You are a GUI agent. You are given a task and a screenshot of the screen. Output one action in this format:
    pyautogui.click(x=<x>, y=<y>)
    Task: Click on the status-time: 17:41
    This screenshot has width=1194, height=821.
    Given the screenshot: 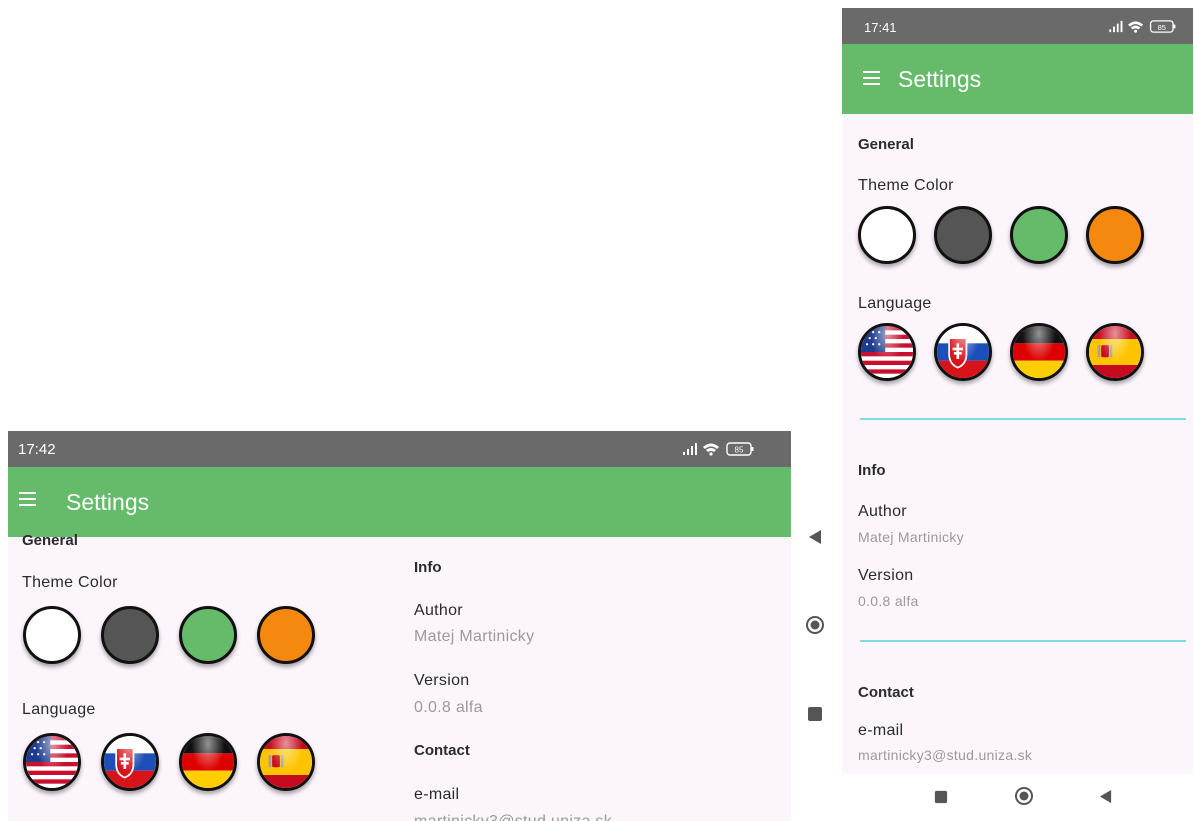 What is the action you would take?
    pyautogui.click(x=880, y=27)
    